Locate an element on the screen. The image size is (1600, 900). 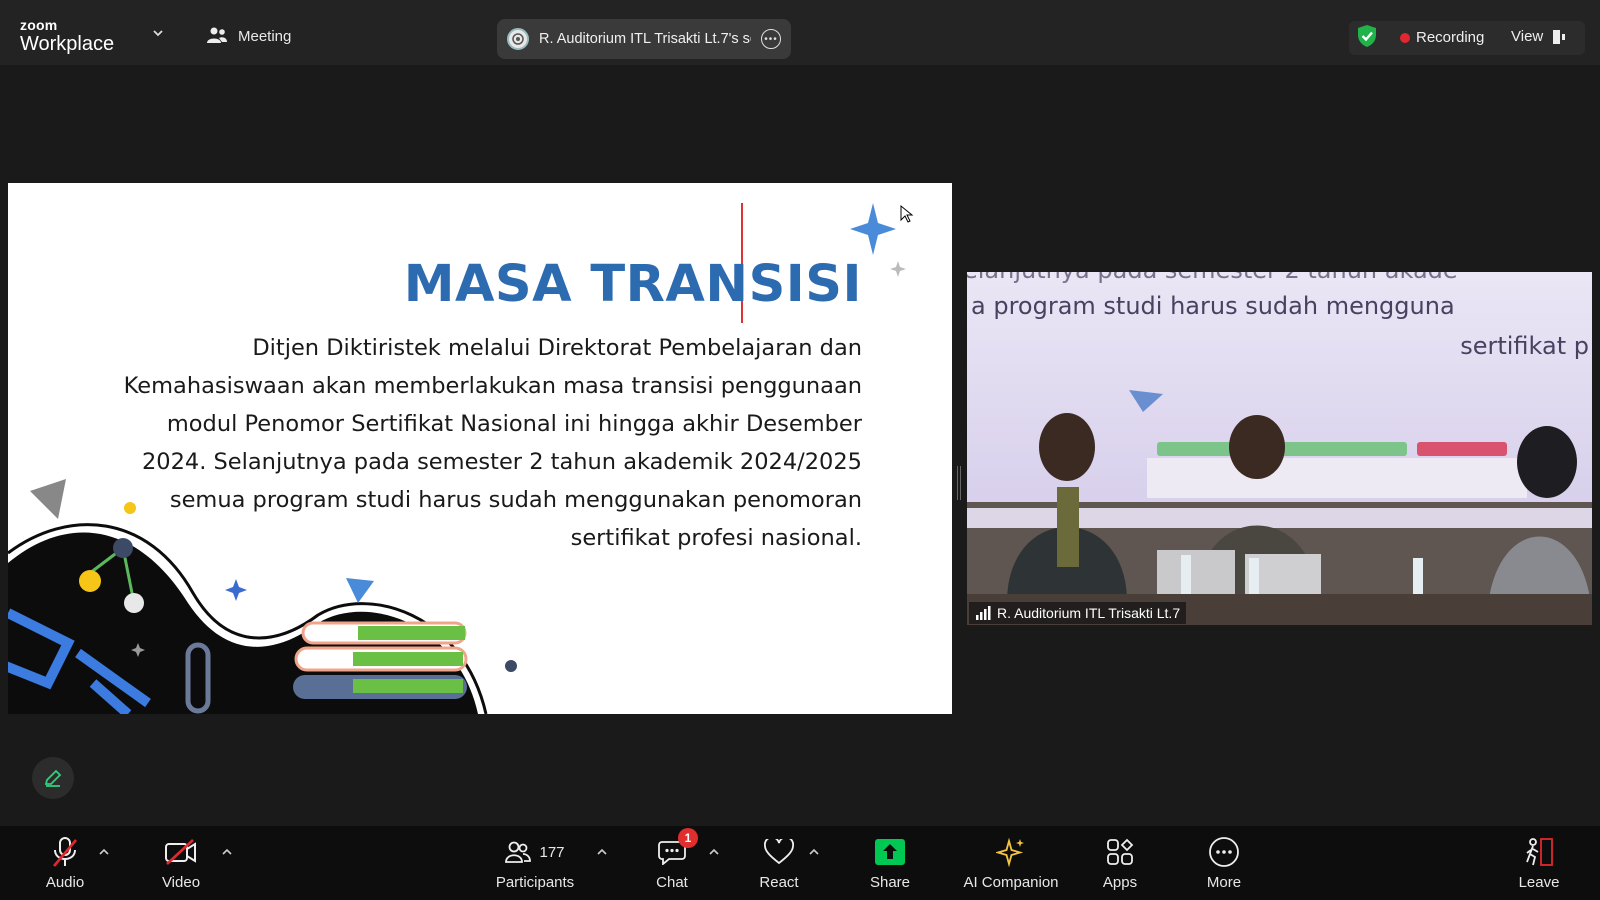
heart-icon is located at coordinates (779, 852).